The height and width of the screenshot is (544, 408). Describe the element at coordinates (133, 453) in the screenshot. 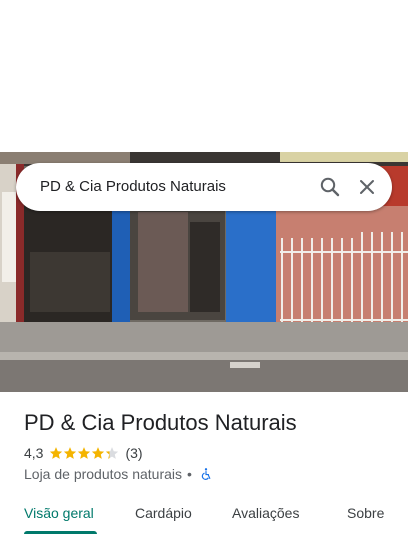

I see `review-count: (3)` at that location.